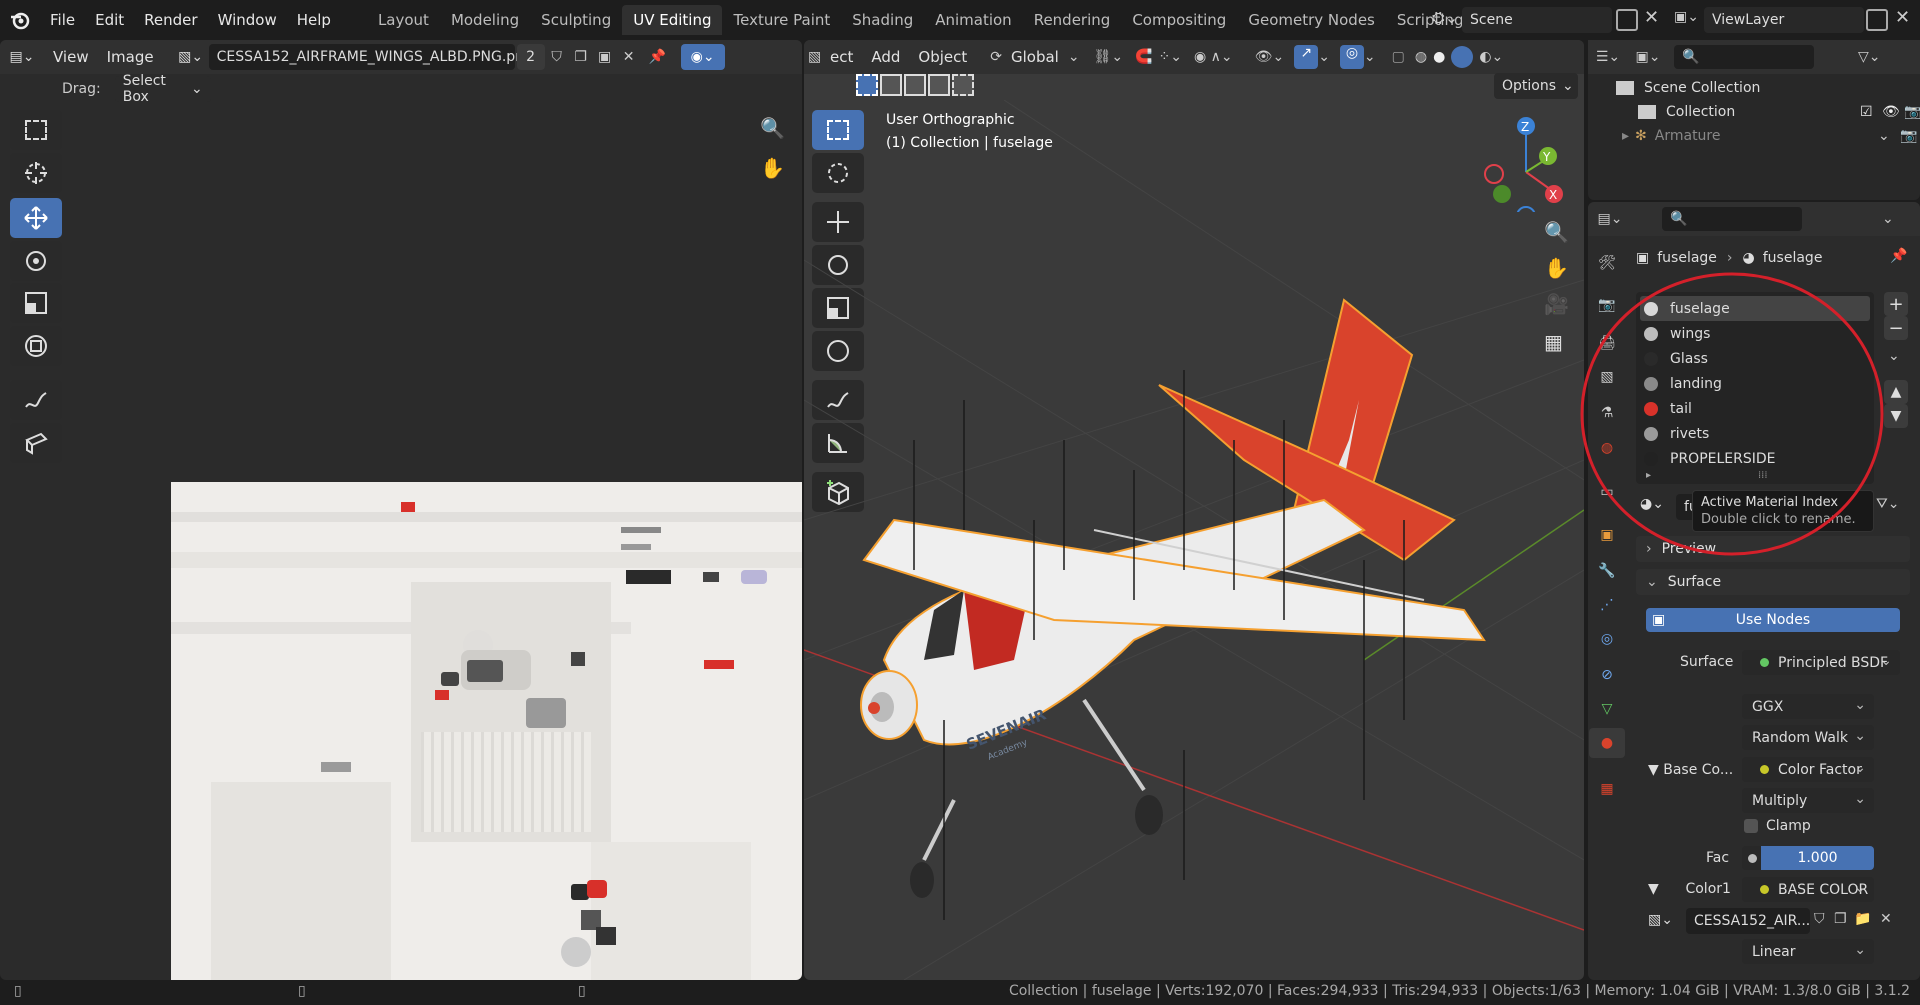 The height and width of the screenshot is (1005, 1920). Describe the element at coordinates (36, 173) in the screenshot. I see `cursor-tool-icon` at that location.